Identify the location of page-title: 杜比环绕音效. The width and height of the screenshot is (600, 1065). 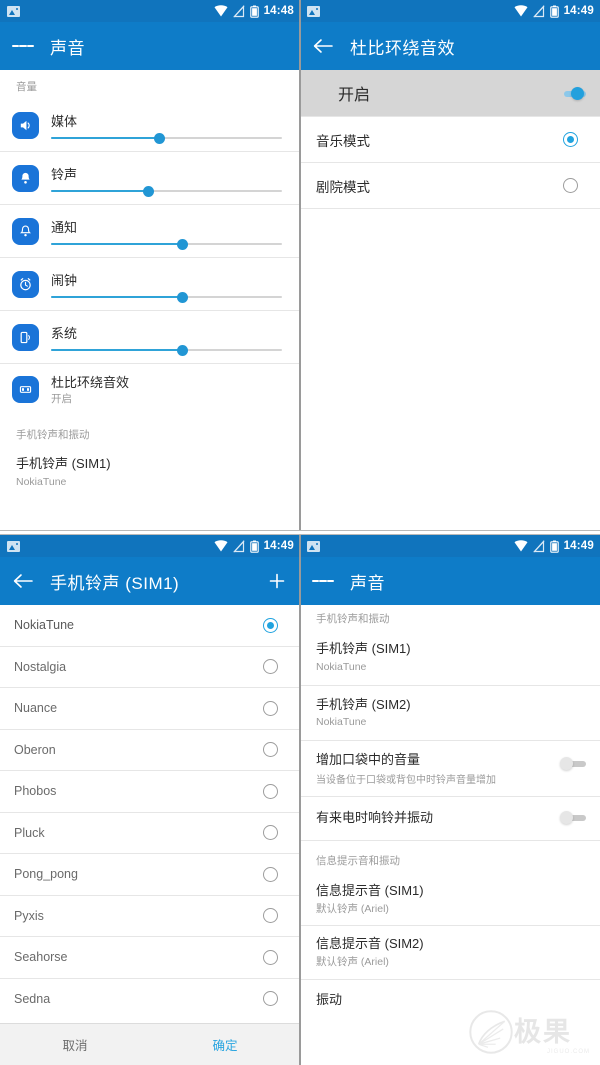
(402, 48).